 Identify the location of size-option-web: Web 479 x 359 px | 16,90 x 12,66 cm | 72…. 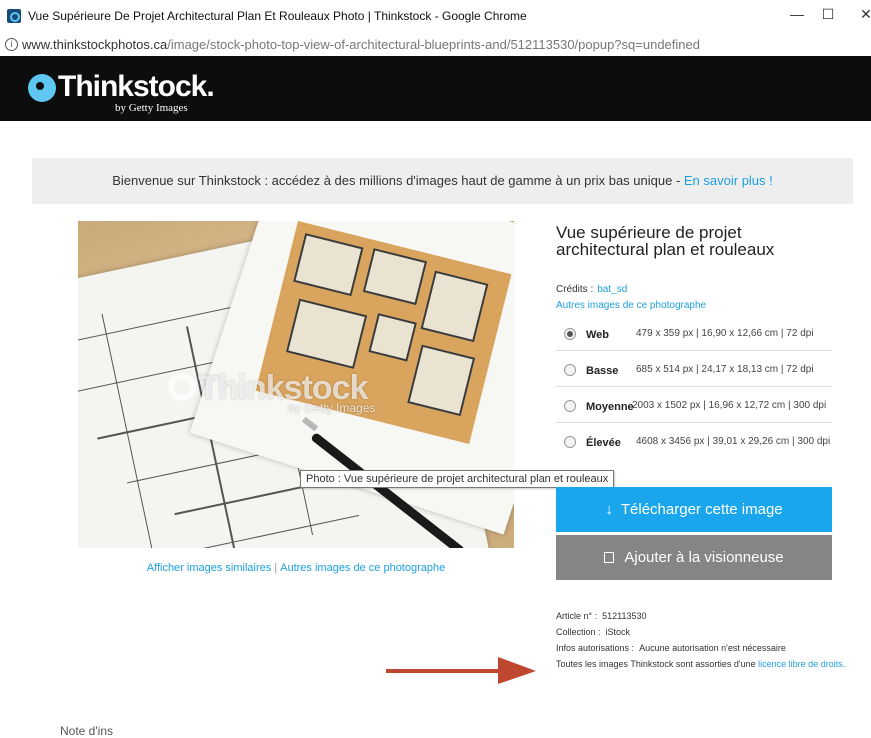
(694, 334).